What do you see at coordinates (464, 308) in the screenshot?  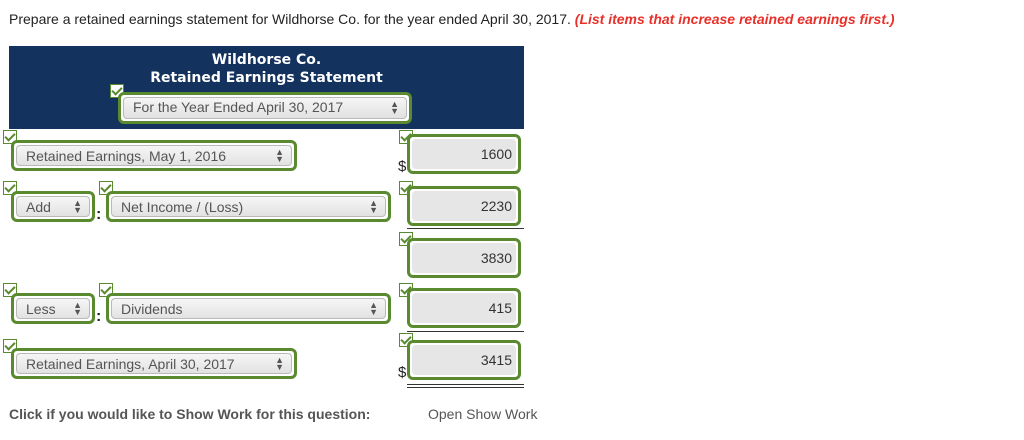 I see `dividends-amount-field: 415` at bounding box center [464, 308].